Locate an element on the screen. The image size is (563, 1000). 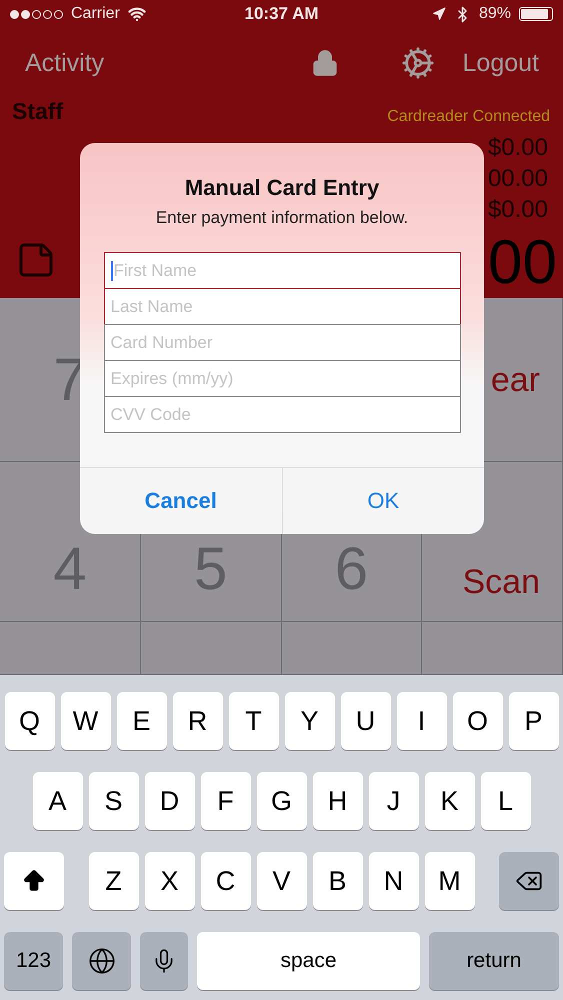
letter-key: Z is located at coordinates (113, 881).